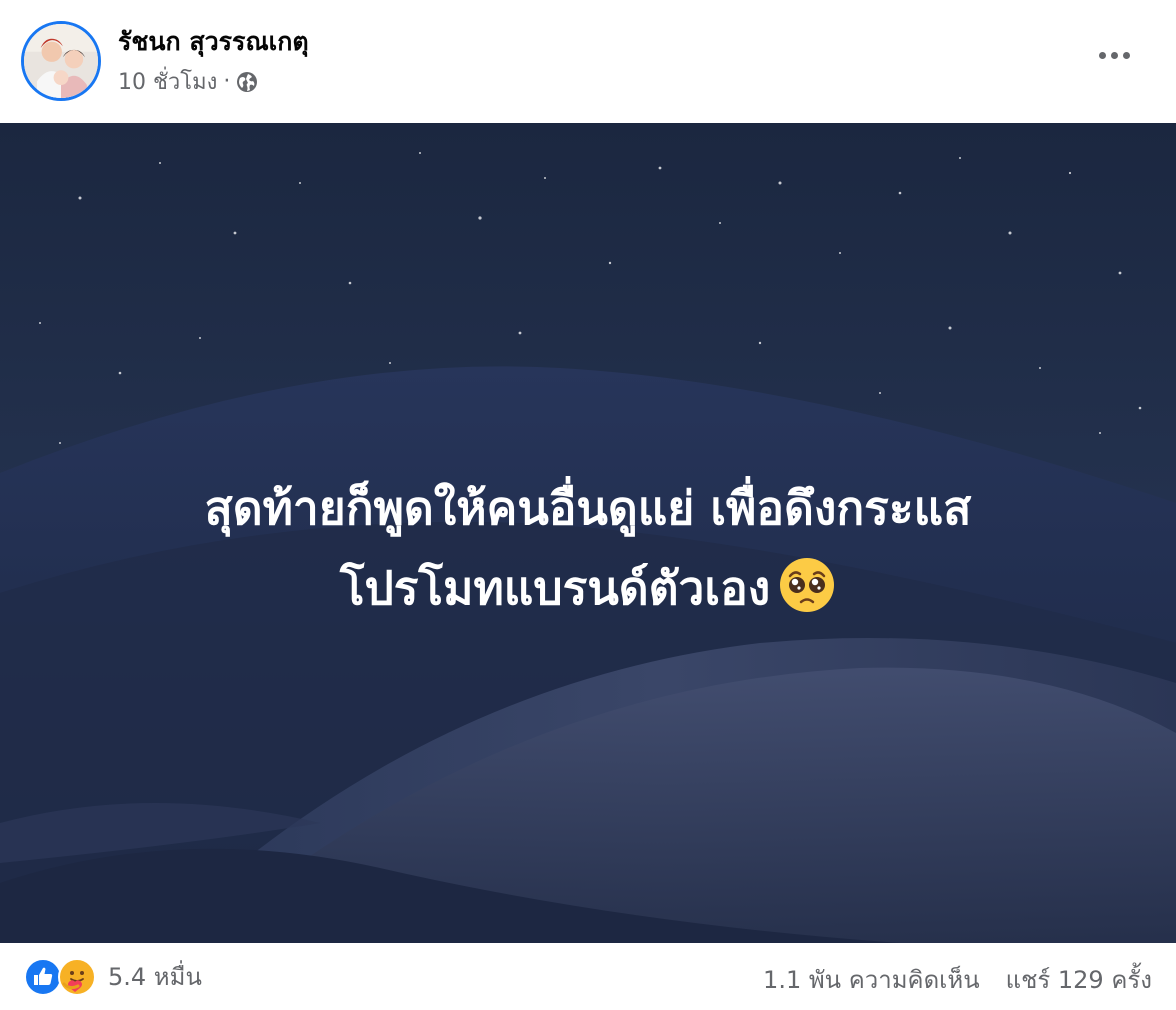  What do you see at coordinates (167, 81) in the screenshot?
I see `post-time: 10 ชั่วโมง` at bounding box center [167, 81].